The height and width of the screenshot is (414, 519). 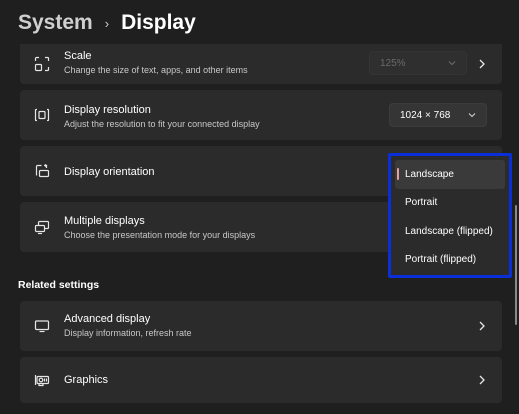 What do you see at coordinates (104, 221) in the screenshot?
I see `multiple-displays-title: Multiple displays` at bounding box center [104, 221].